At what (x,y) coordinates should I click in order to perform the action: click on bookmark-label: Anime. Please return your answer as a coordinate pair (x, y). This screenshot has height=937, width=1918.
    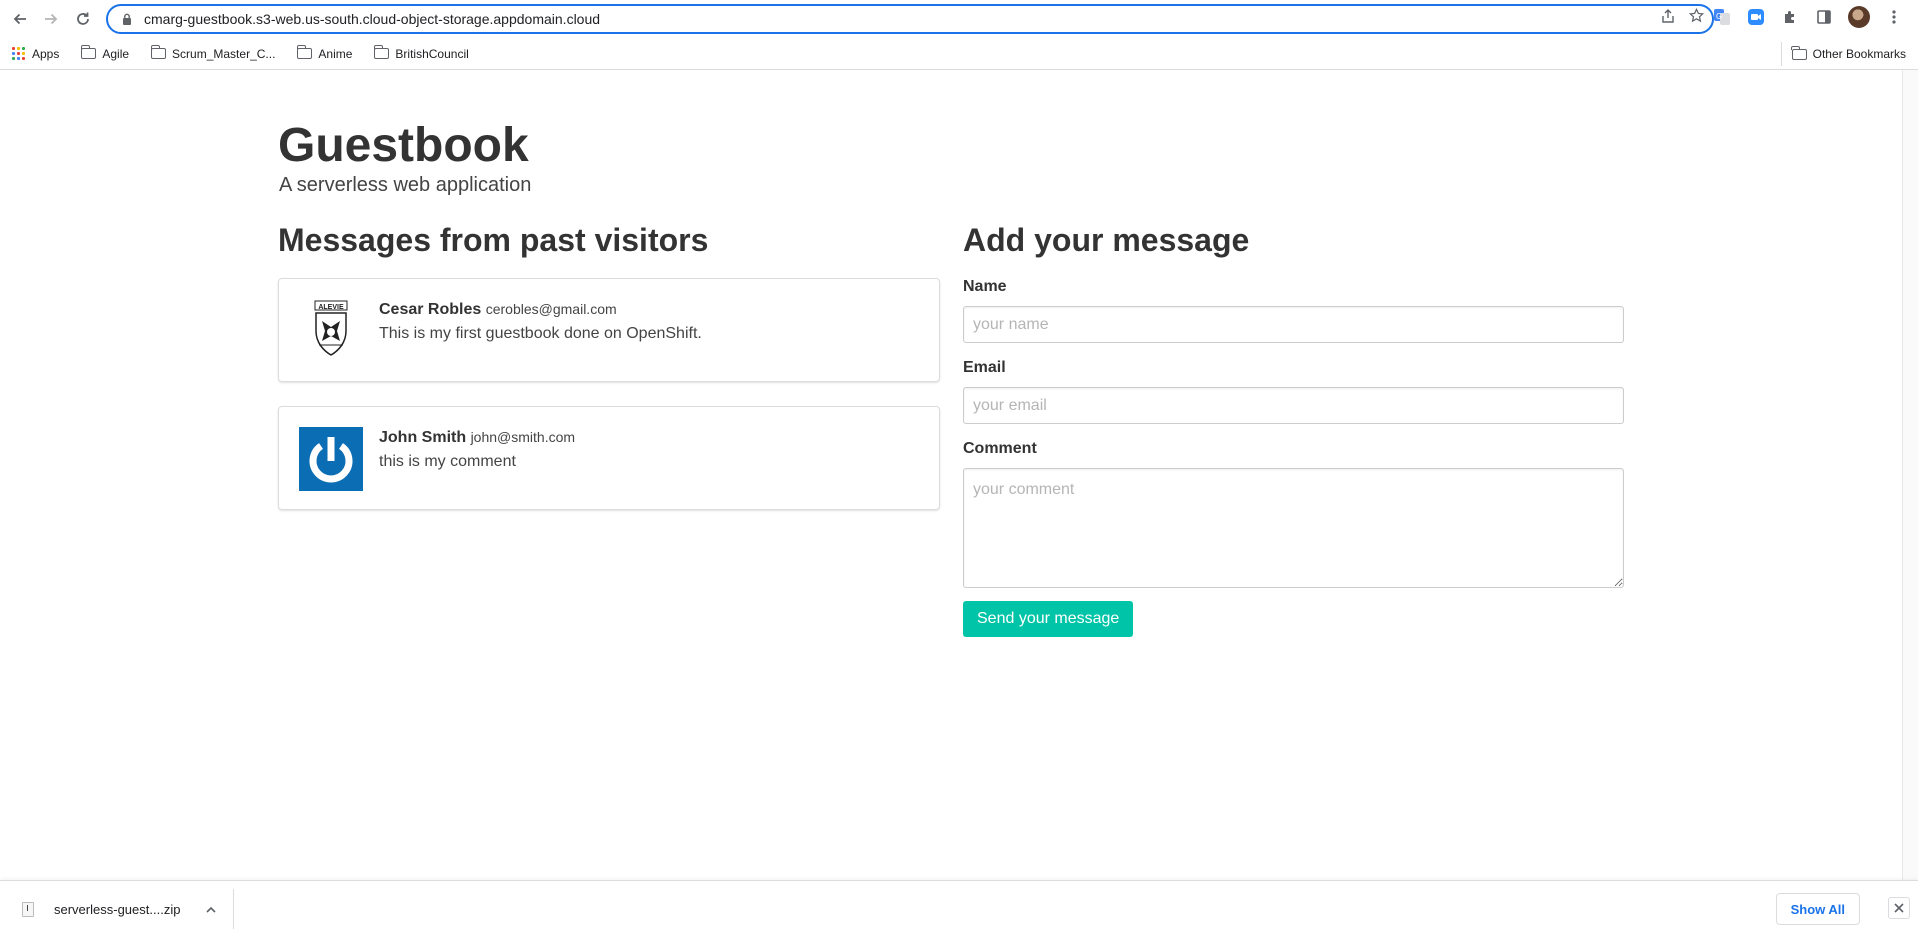
    Looking at the image, I should click on (335, 53).